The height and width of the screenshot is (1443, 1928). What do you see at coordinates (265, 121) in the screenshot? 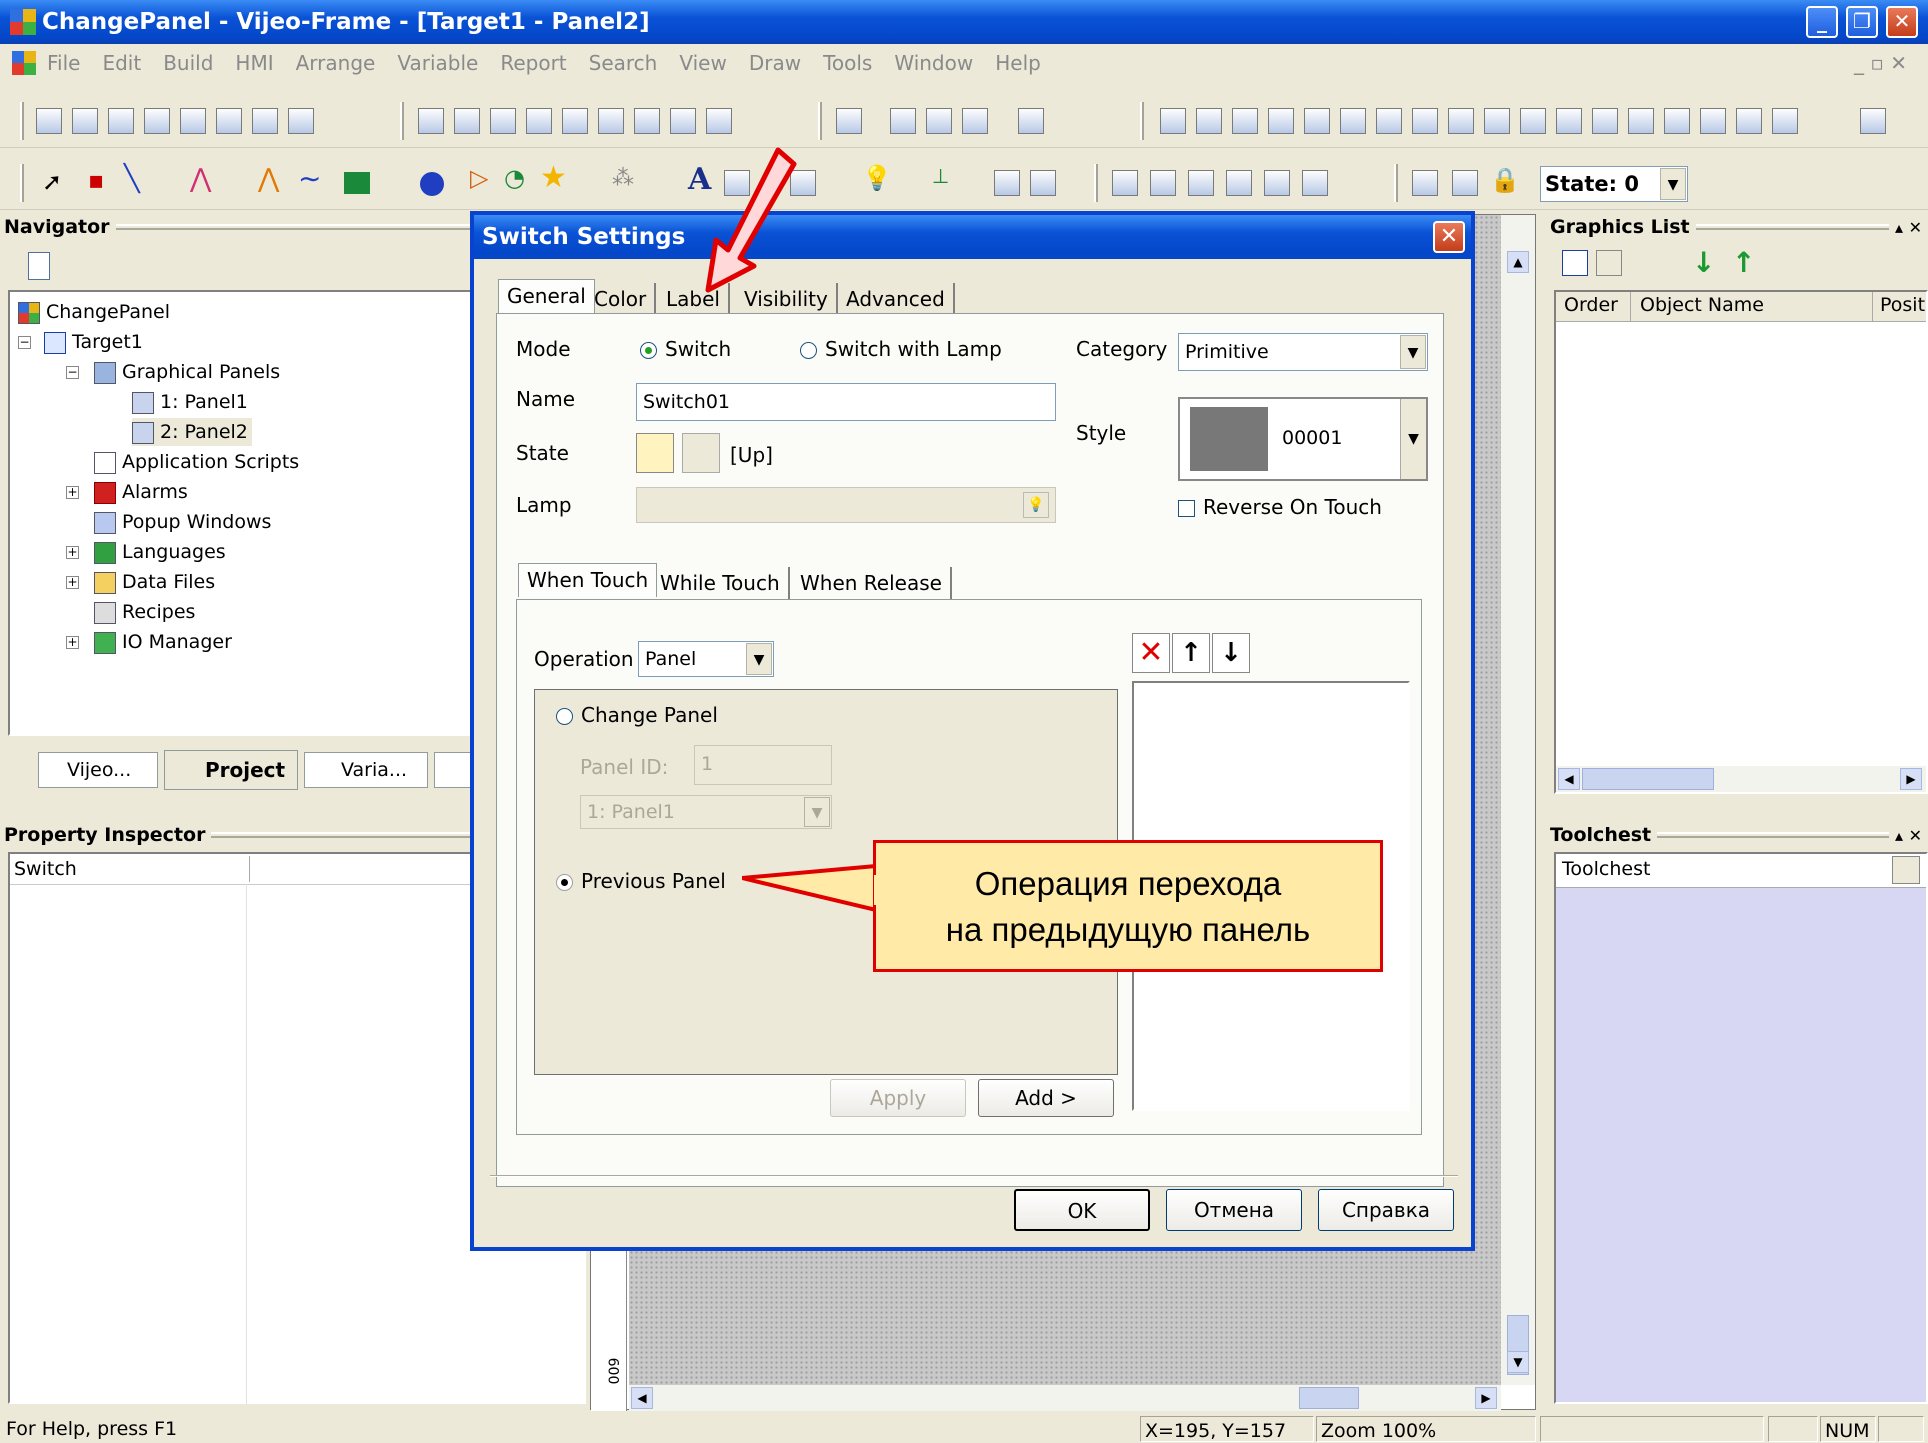
I see `upload-icon` at bounding box center [265, 121].